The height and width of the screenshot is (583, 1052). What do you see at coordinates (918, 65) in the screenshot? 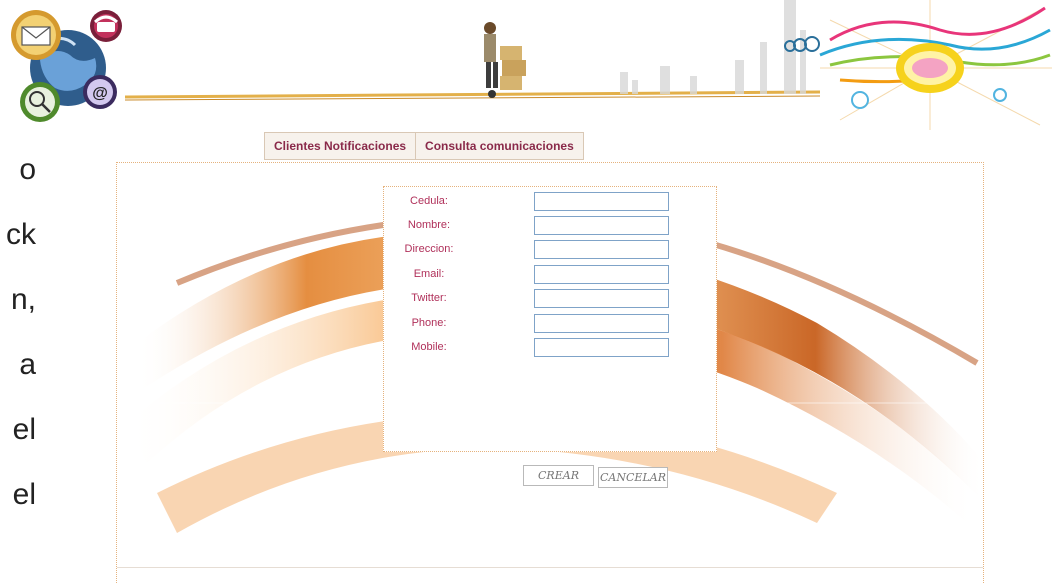
I see `sunburst-graphic-icon` at bounding box center [918, 65].